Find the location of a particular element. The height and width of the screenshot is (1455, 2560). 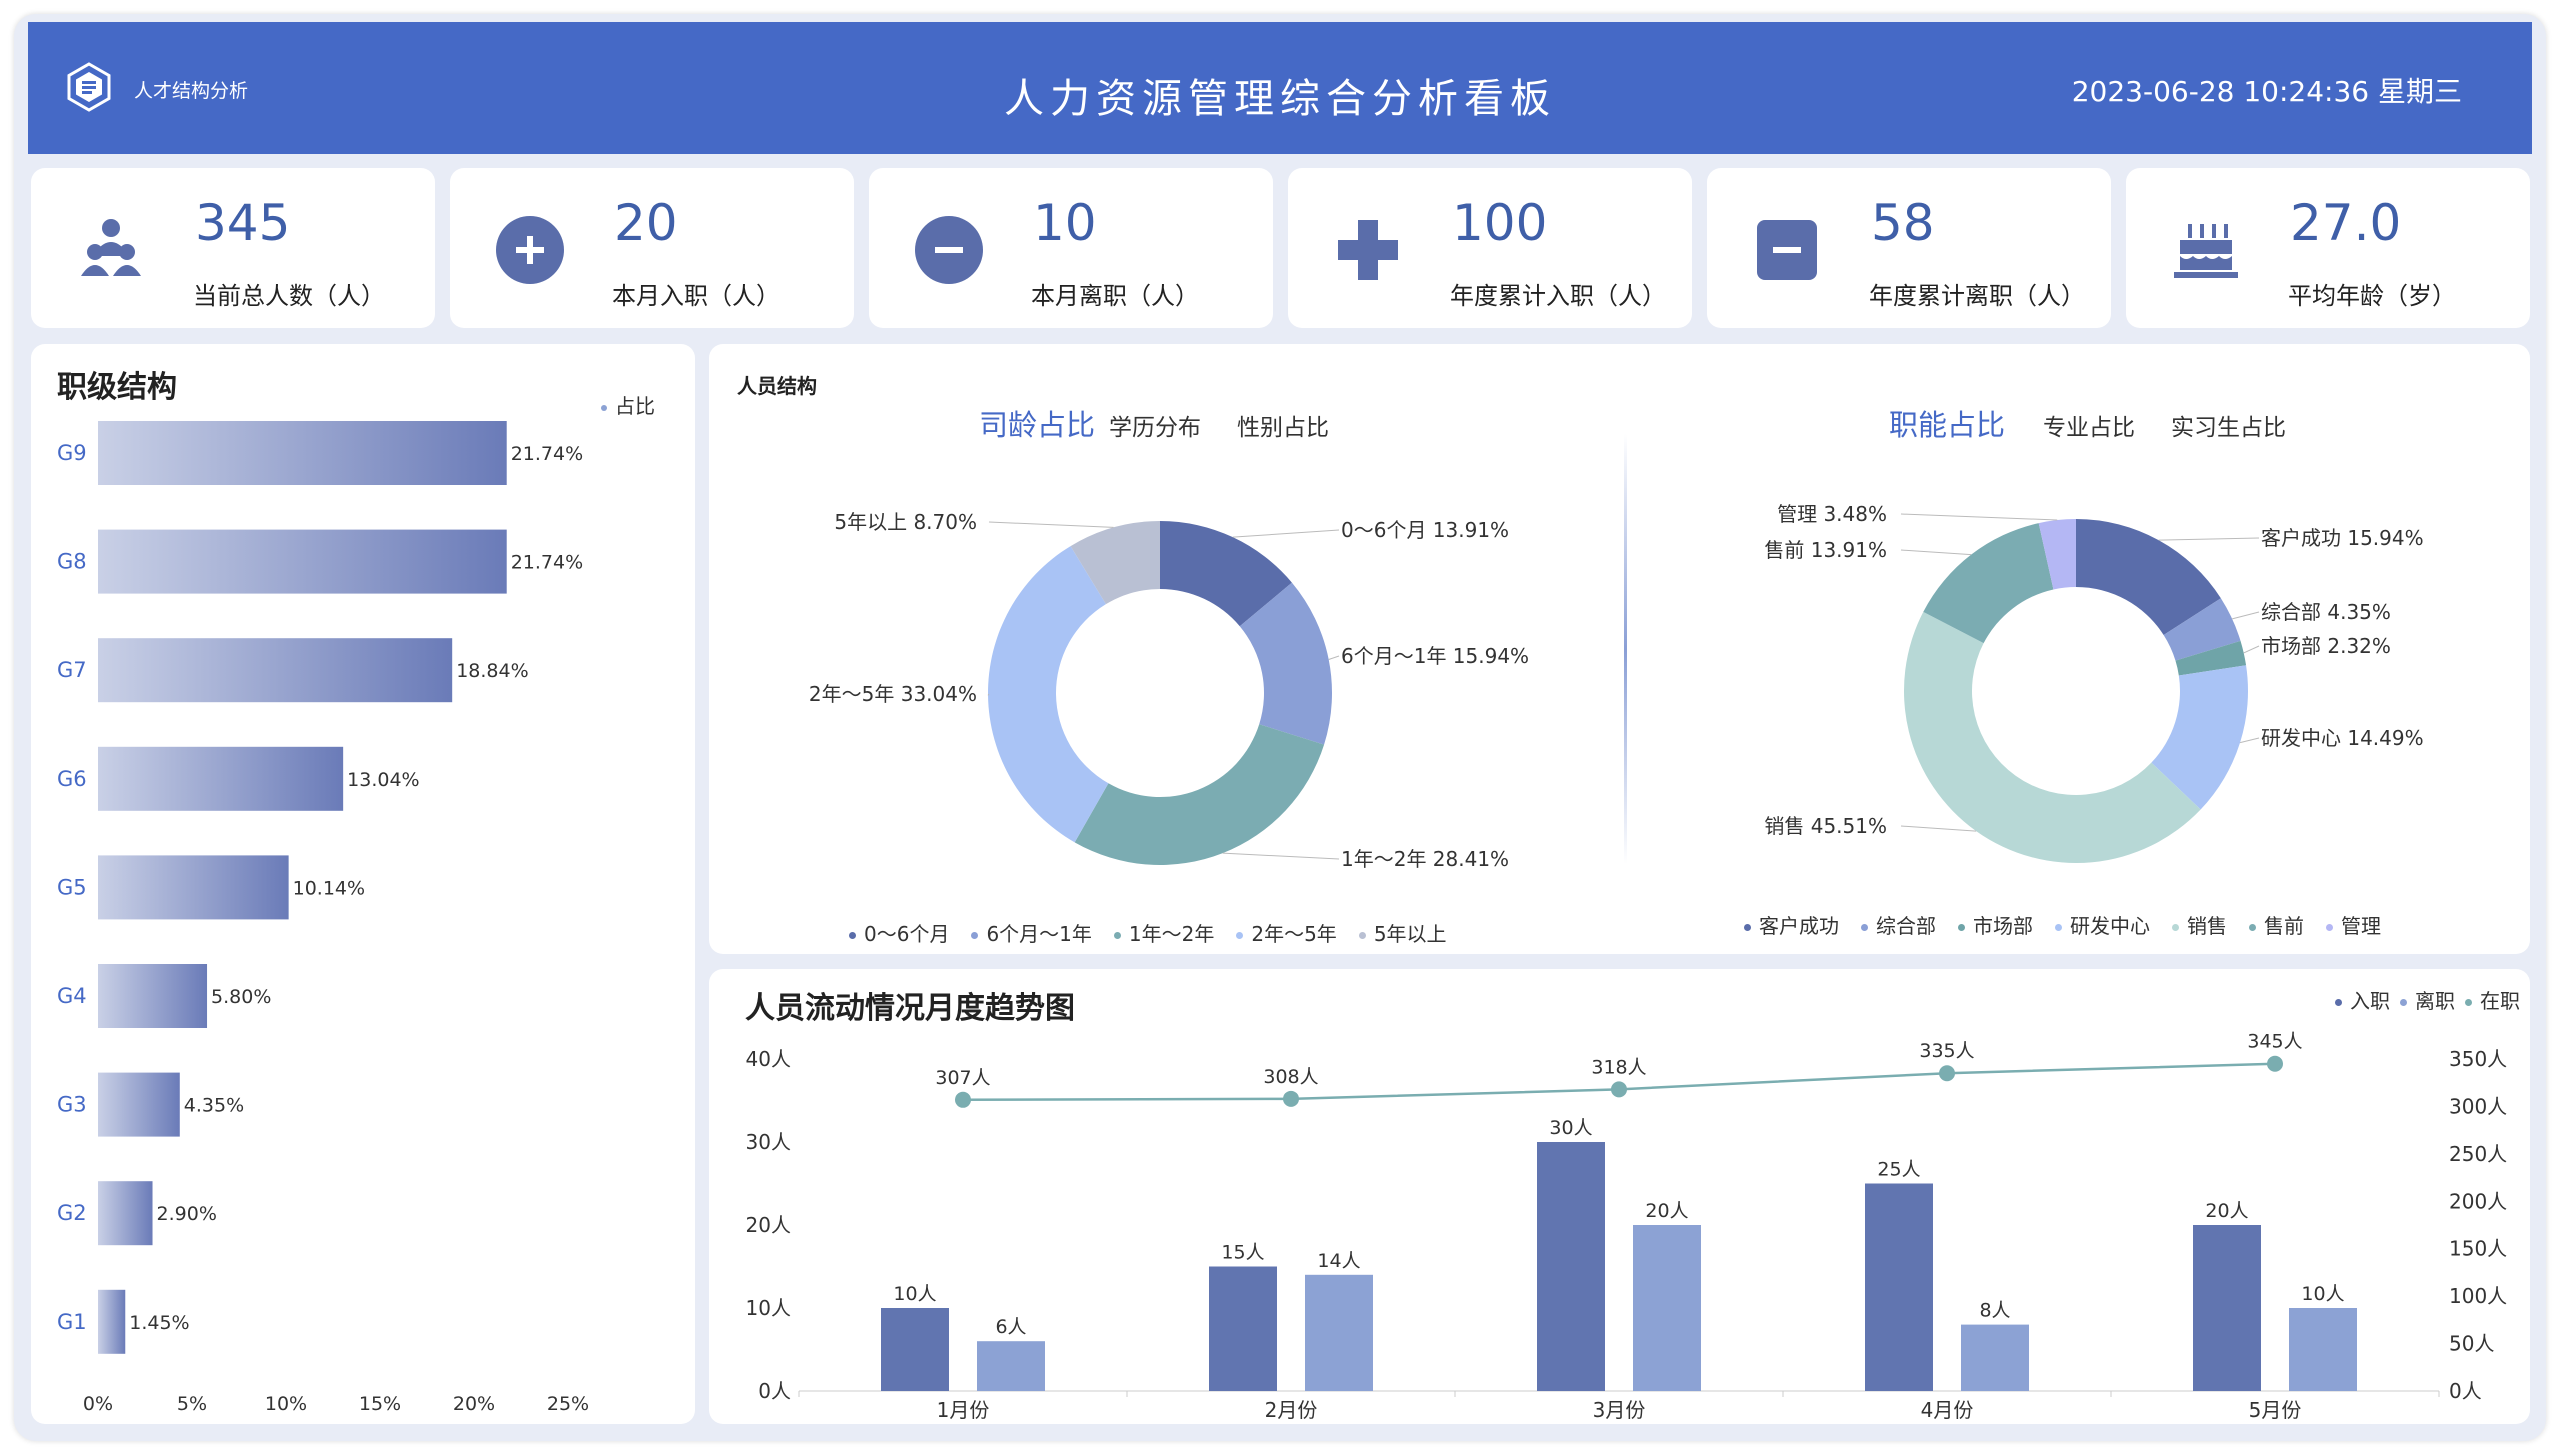

grade-value-label: 4.35% is located at coordinates (214, 1106).